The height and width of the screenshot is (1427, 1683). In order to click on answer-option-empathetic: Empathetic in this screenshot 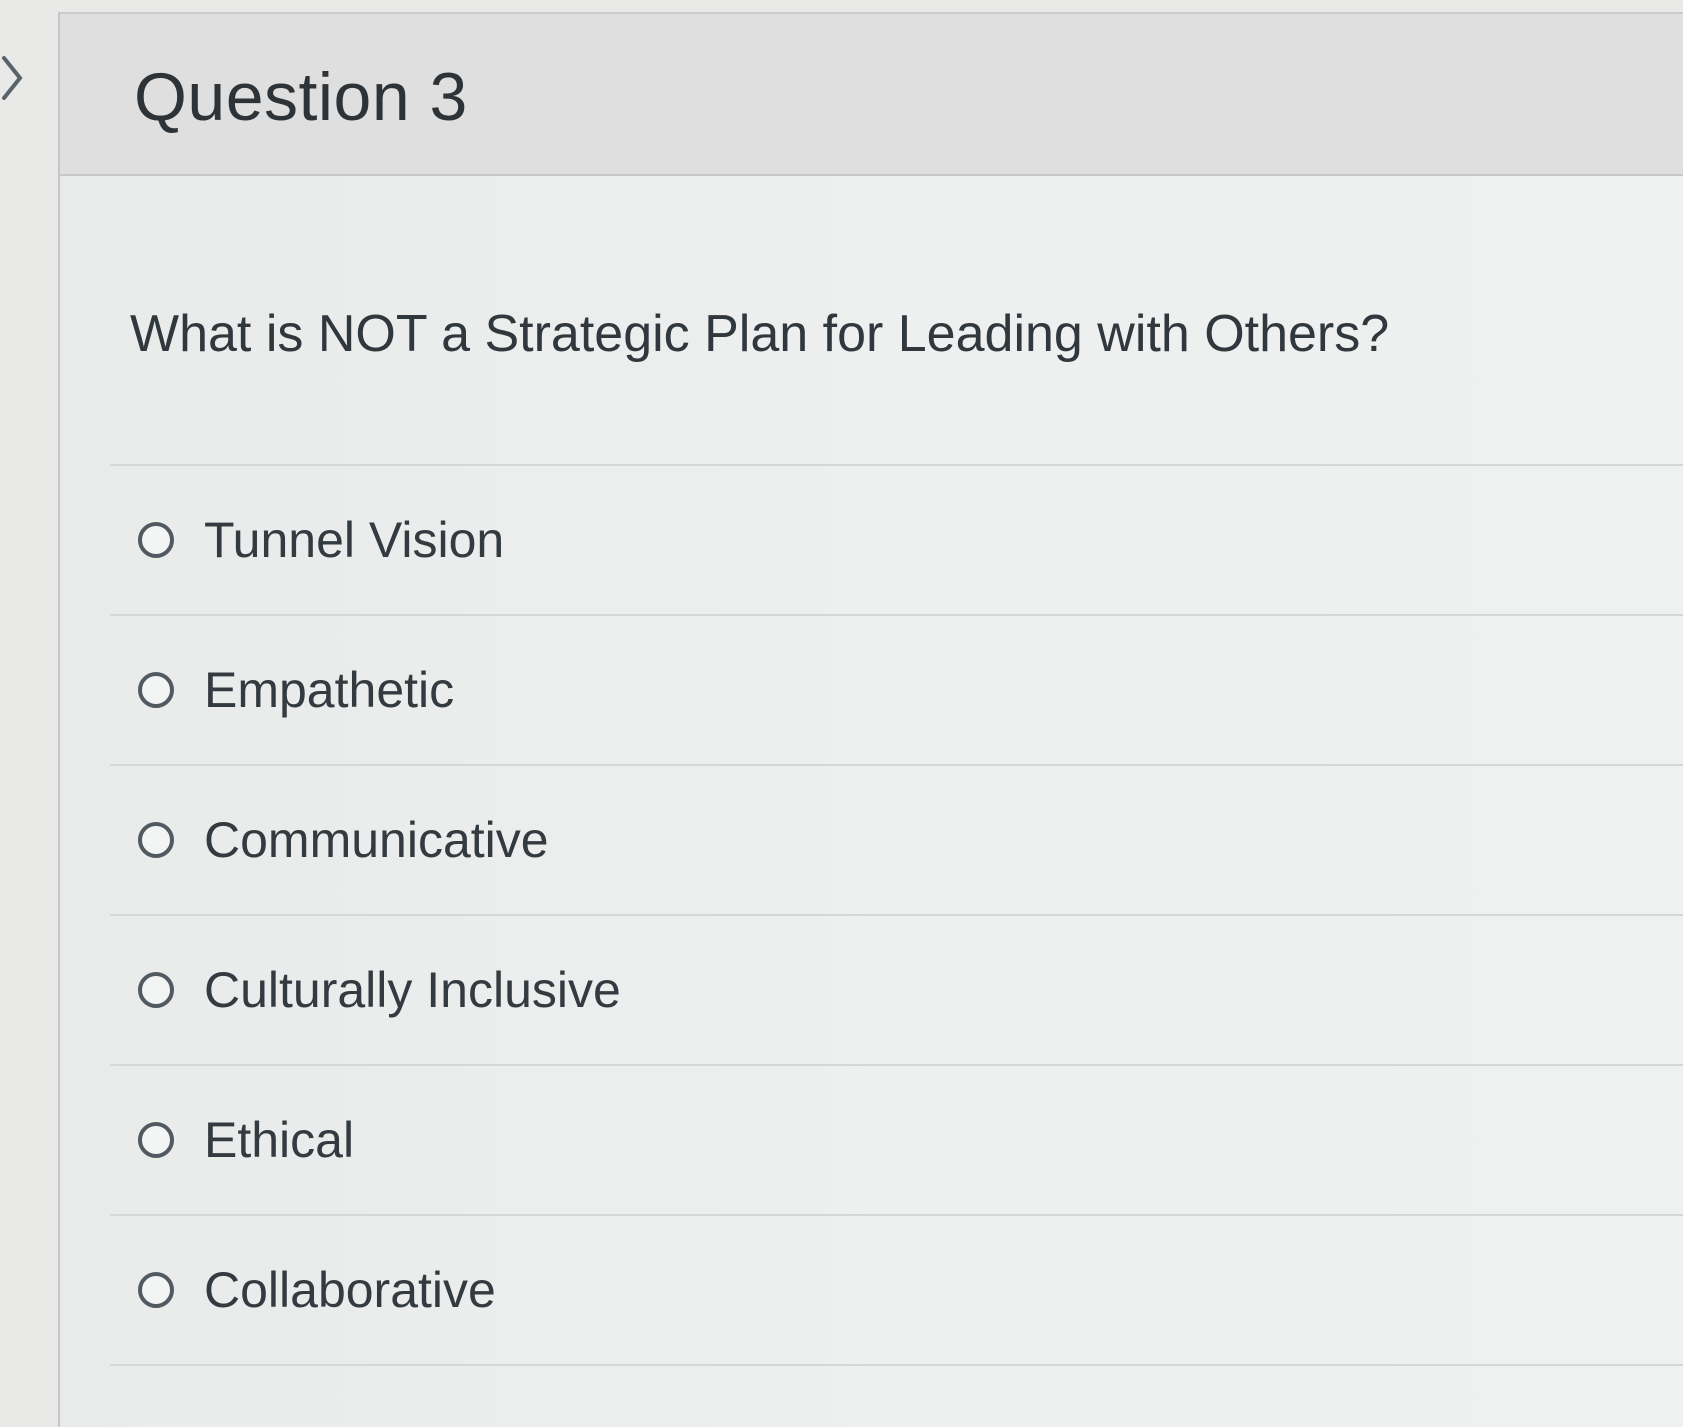, I will do `click(896, 691)`.